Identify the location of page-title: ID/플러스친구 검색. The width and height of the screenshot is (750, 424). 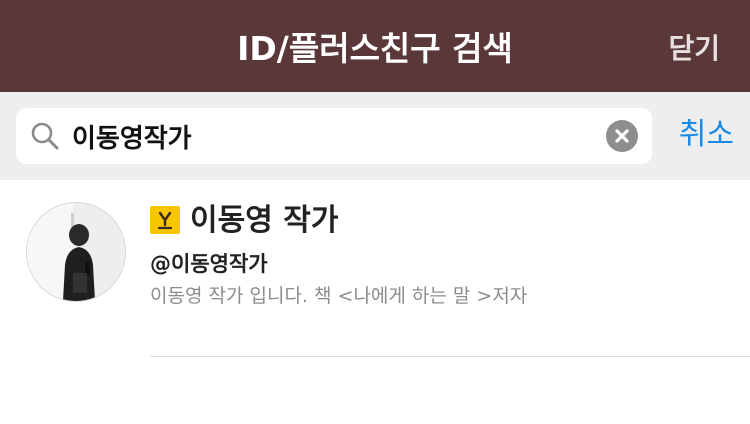
(375, 48).